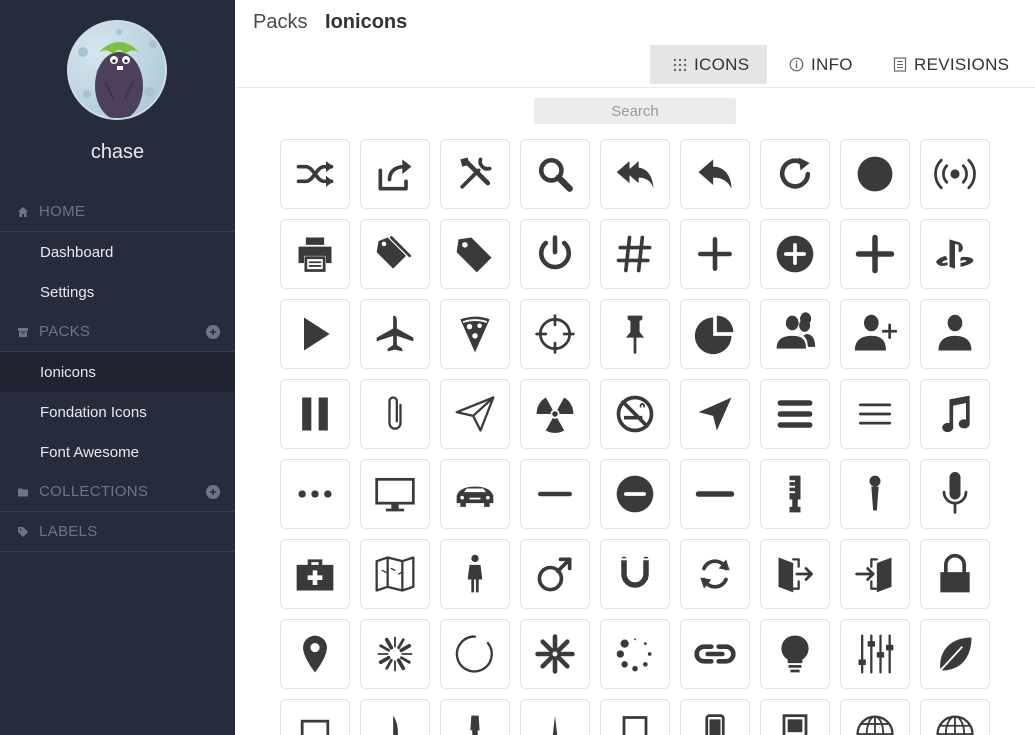 Image resolution: width=1035 pixels, height=735 pixels. I want to click on sidebar-section-home: HOME, so click(117, 212).